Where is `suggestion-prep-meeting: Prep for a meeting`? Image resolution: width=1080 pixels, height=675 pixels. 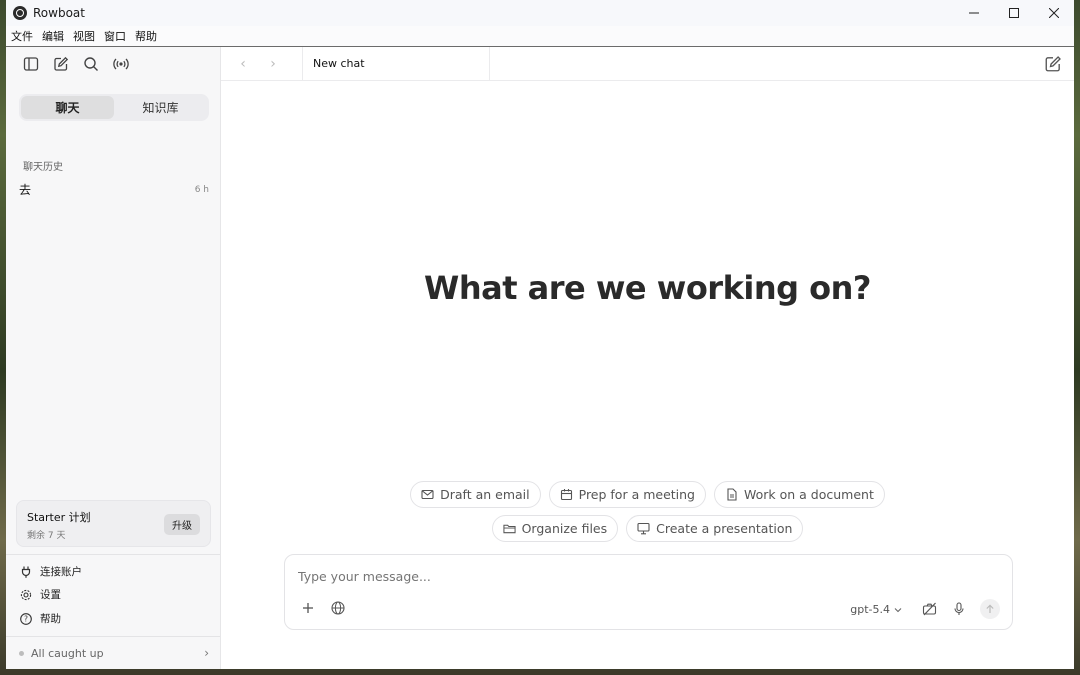
suggestion-prep-meeting: Prep for a meeting is located at coordinates (627, 494).